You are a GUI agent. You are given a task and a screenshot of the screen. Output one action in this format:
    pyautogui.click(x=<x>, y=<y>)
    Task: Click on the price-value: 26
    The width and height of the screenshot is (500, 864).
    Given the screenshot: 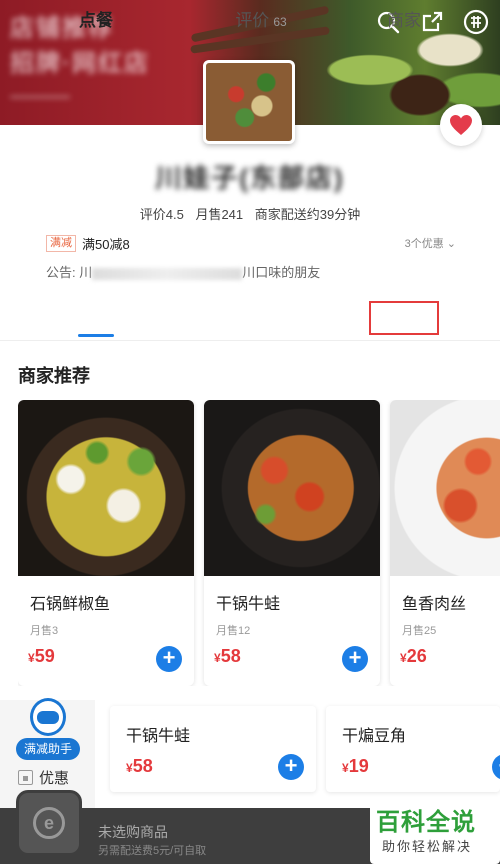 What is the action you would take?
    pyautogui.click(x=416, y=656)
    